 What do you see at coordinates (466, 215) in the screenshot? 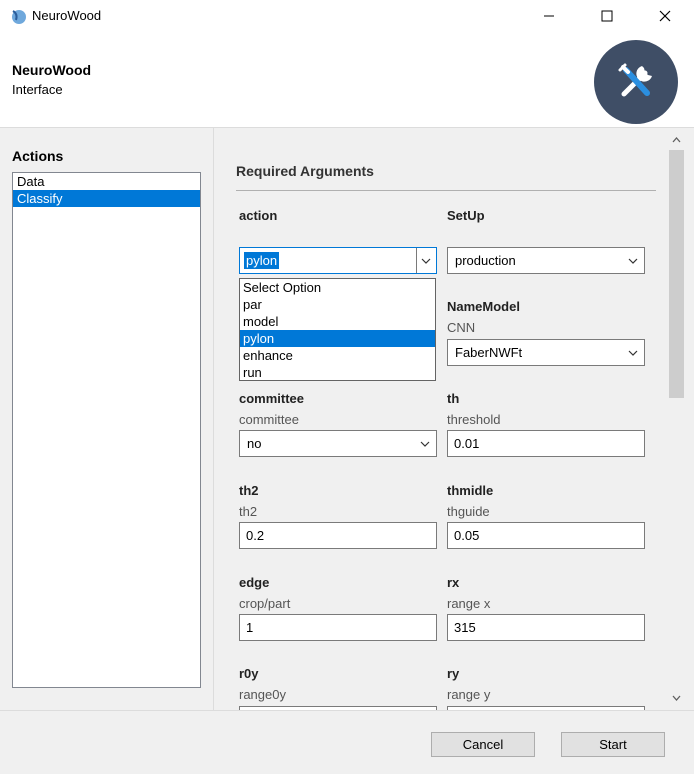
I see `setup-label: SetUp` at bounding box center [466, 215].